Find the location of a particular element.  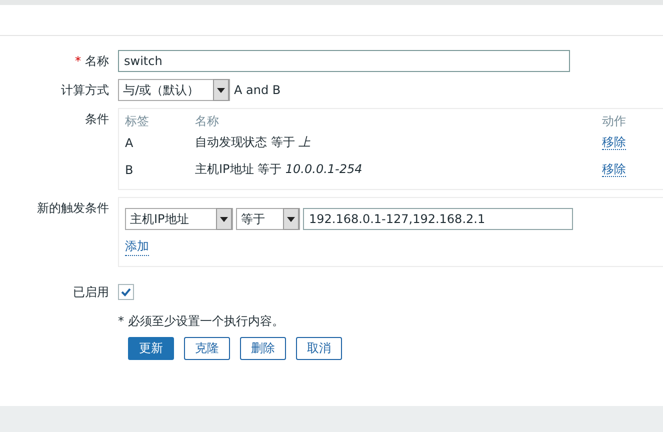

enabled-label: 已启用 is located at coordinates (91, 292).